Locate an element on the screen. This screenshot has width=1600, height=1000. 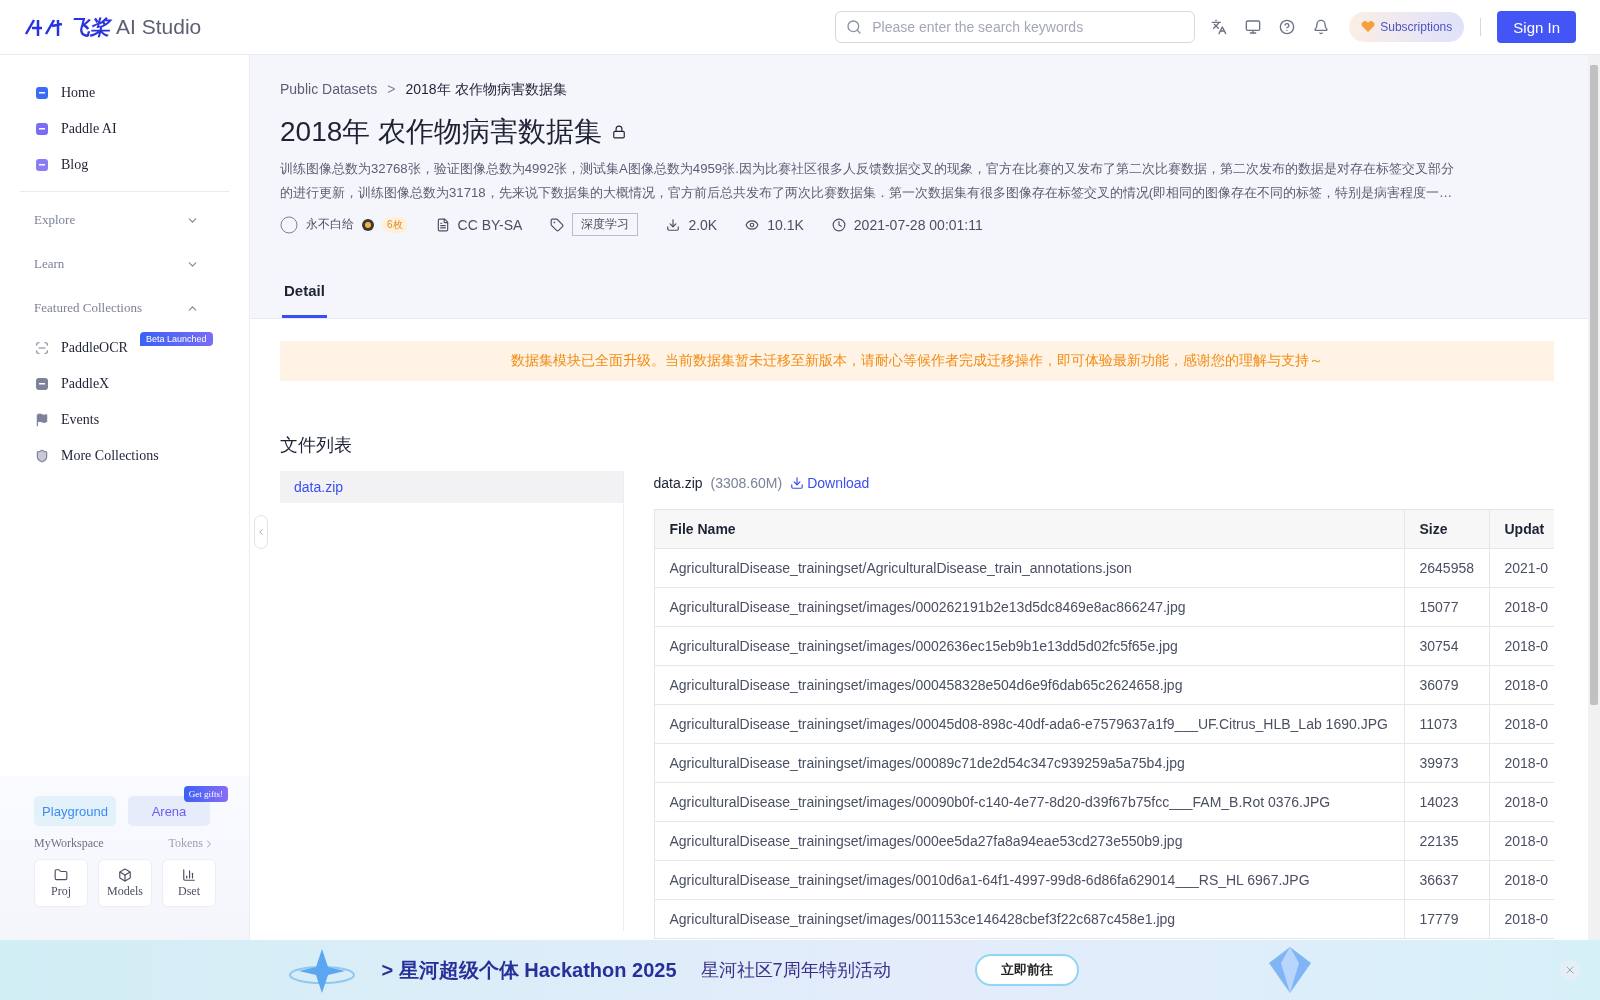
tag-icon is located at coordinates (557, 224).